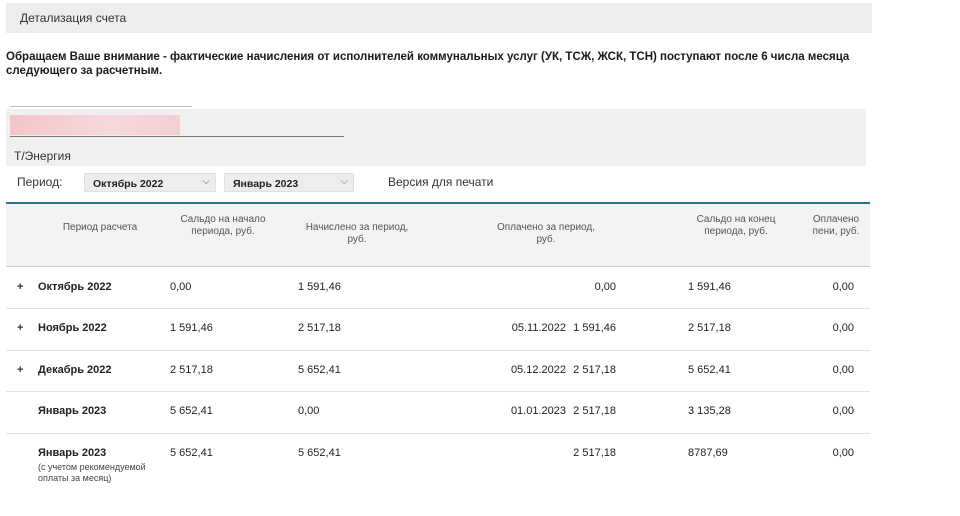 This screenshot has width=960, height=516. What do you see at coordinates (736, 225) in the screenshot?
I see `header-end-balance: Сальдо на конец периода, руб.` at bounding box center [736, 225].